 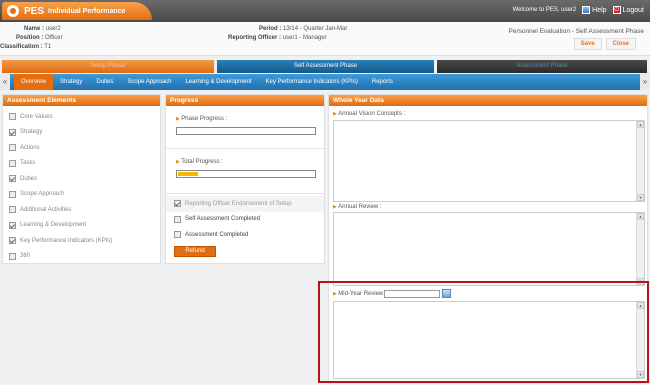 I want to click on logout-label: Logout, so click(x=633, y=10).